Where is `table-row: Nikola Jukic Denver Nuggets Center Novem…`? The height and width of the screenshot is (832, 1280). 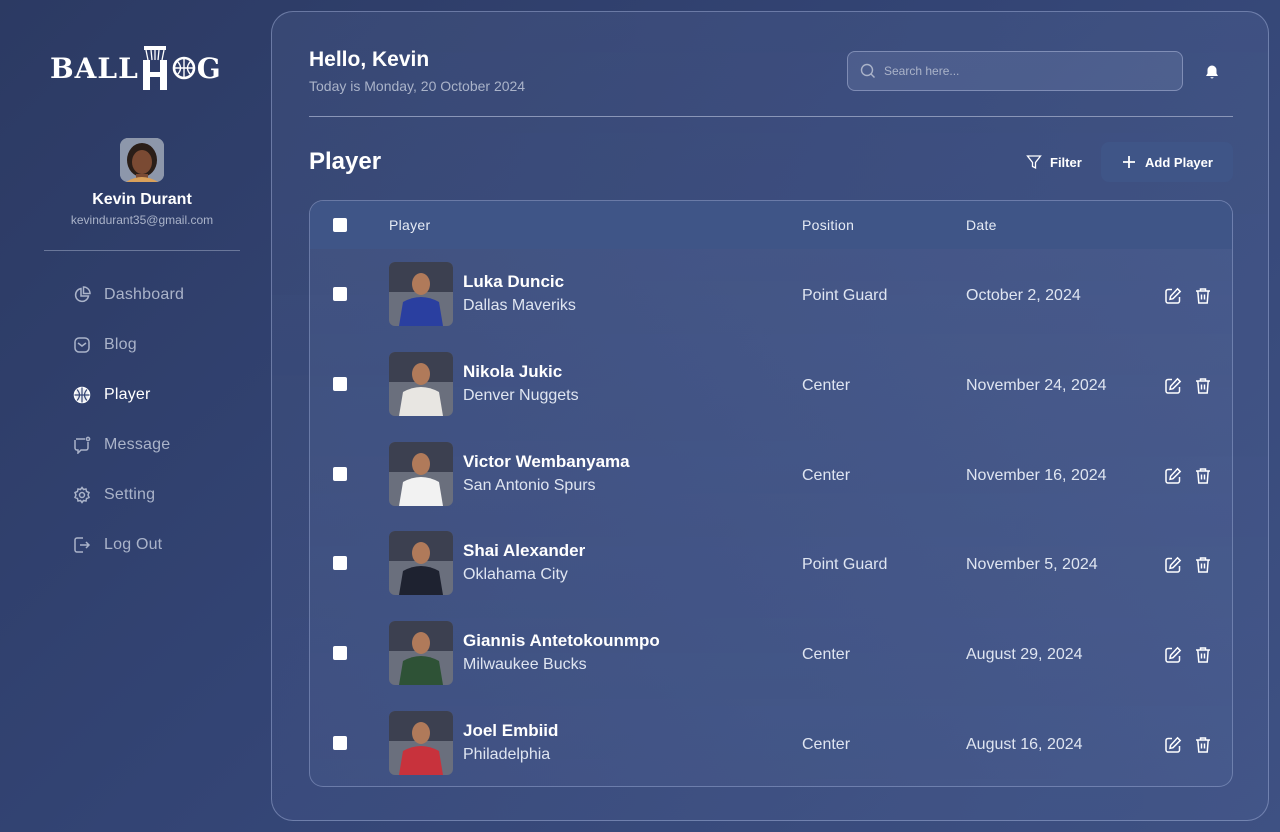
table-row: Nikola Jukic Denver Nuggets Center Novem… is located at coordinates (771, 384).